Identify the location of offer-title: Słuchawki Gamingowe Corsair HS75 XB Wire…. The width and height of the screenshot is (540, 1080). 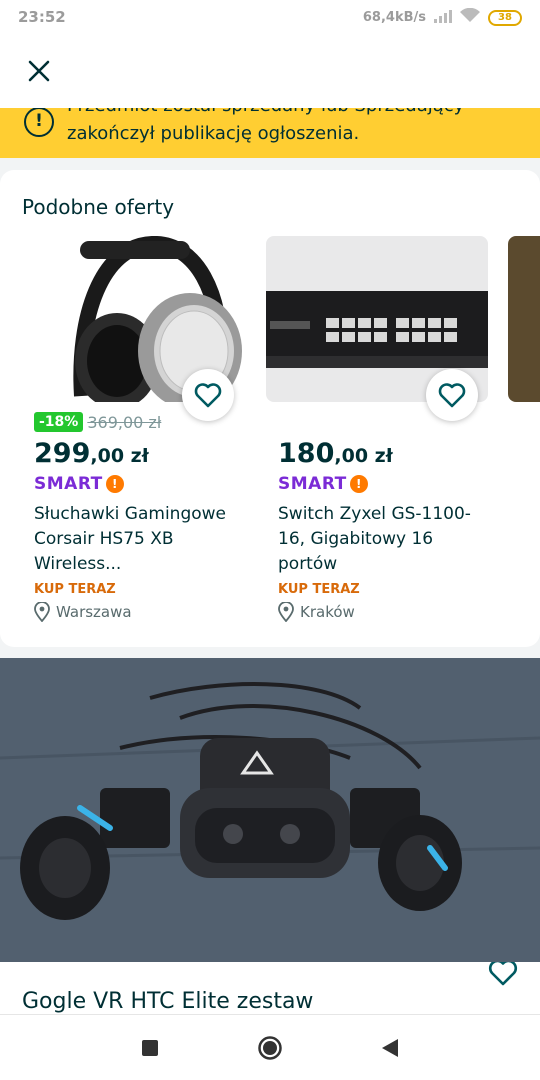
(130, 539).